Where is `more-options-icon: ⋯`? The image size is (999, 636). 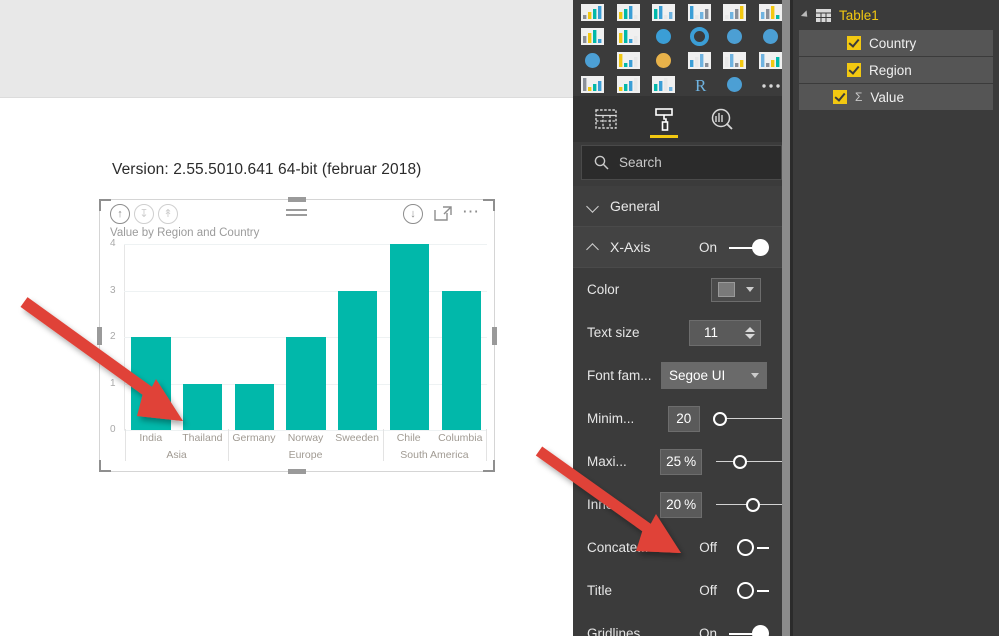 more-options-icon: ⋯ is located at coordinates (471, 211).